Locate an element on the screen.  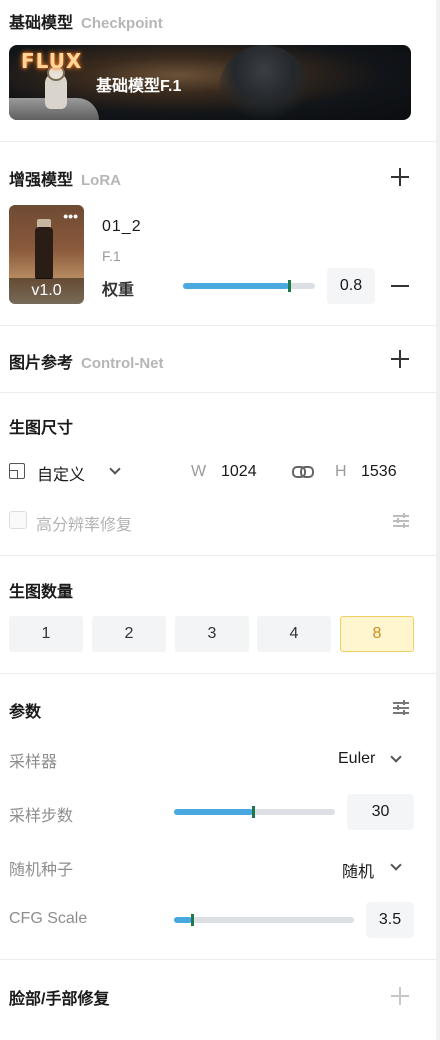
cfg-scale-input: 3.5 is located at coordinates (390, 920).